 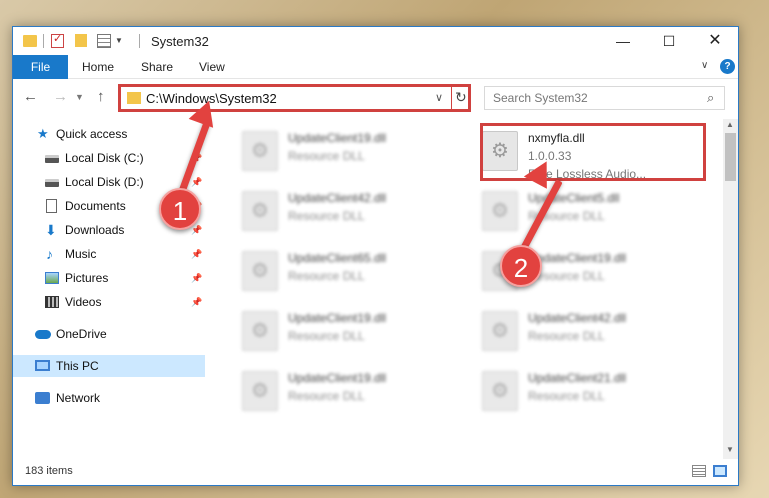 What do you see at coordinates (578, 213) in the screenshot?
I see `file-item: UpdateClient5.dll Resource DLL` at bounding box center [578, 213].